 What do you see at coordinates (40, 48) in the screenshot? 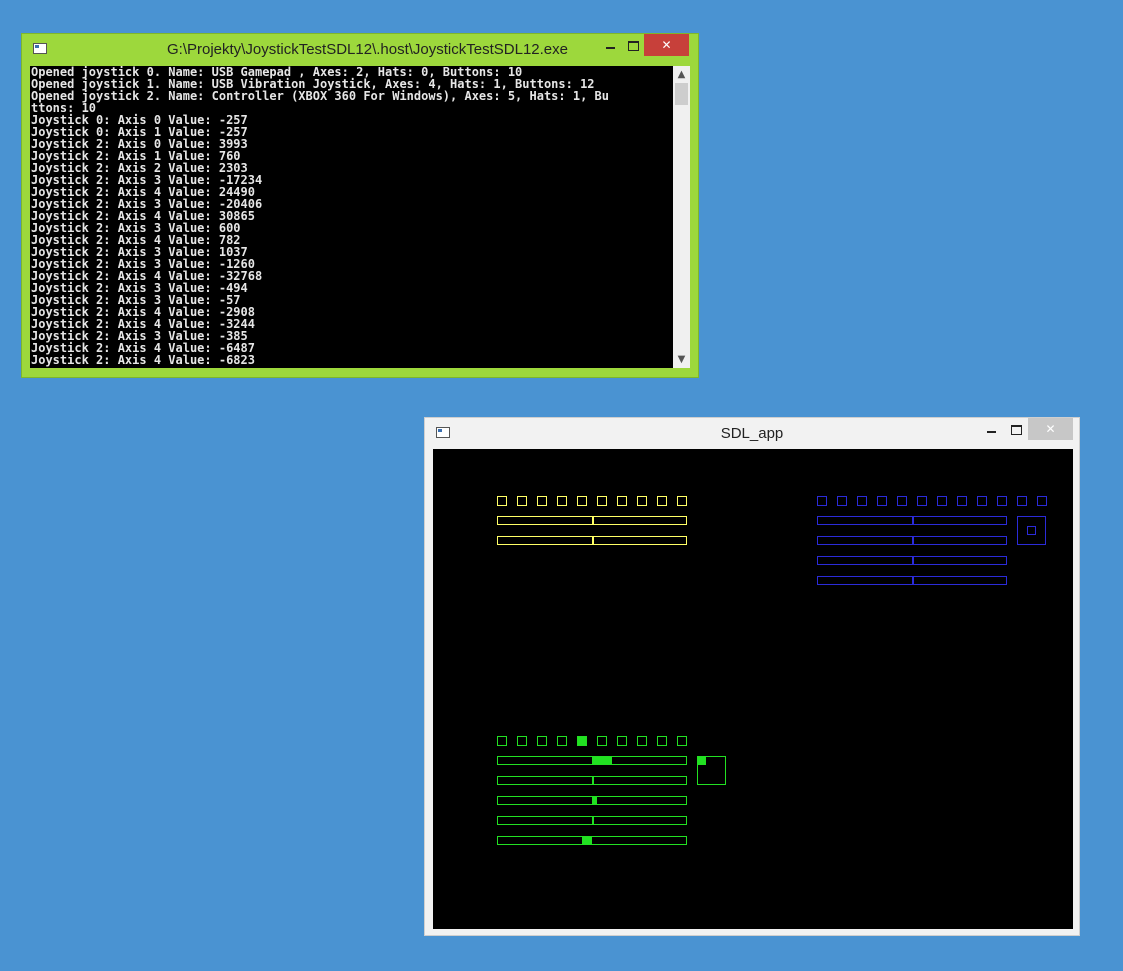
I see `console-window-icon` at bounding box center [40, 48].